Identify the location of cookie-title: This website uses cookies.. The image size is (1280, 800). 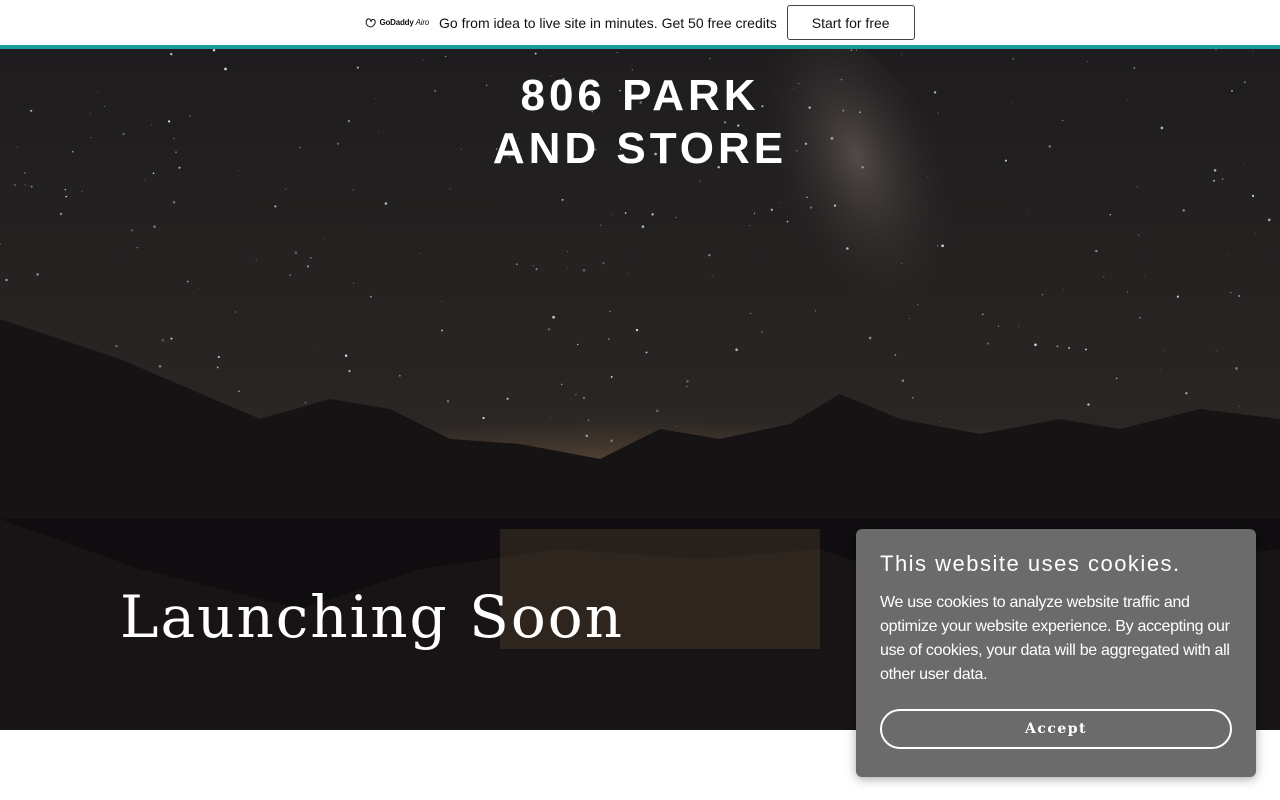
(1030, 563).